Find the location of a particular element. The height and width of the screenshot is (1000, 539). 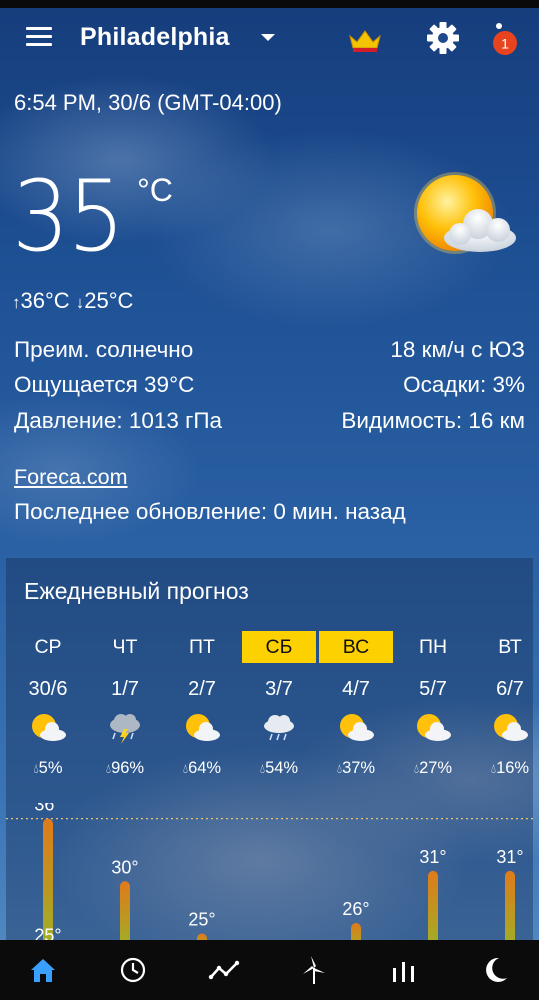

temperature-unit: °C is located at coordinates (155, 190).